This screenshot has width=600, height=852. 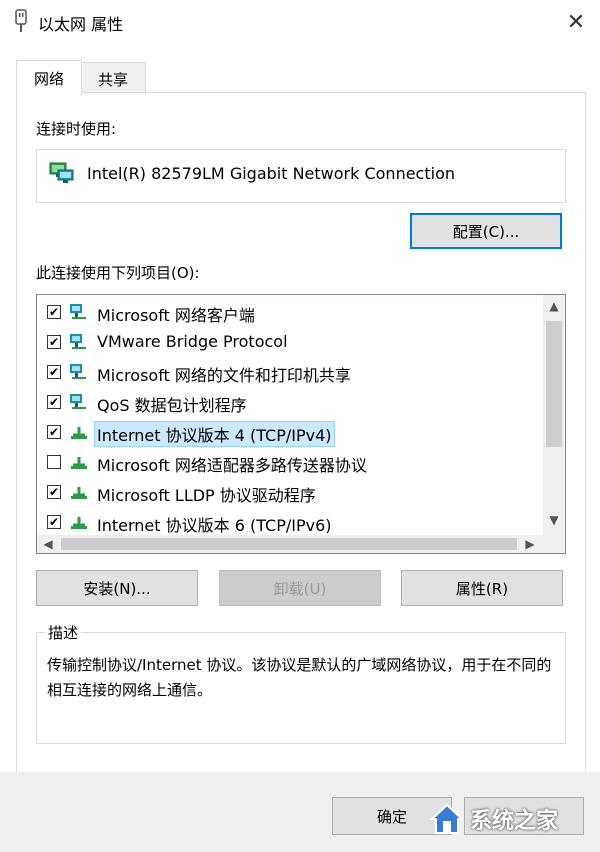 I want to click on item-label: Internet 协议版本 4 (TCP/IPv4), so click(x=214, y=434).